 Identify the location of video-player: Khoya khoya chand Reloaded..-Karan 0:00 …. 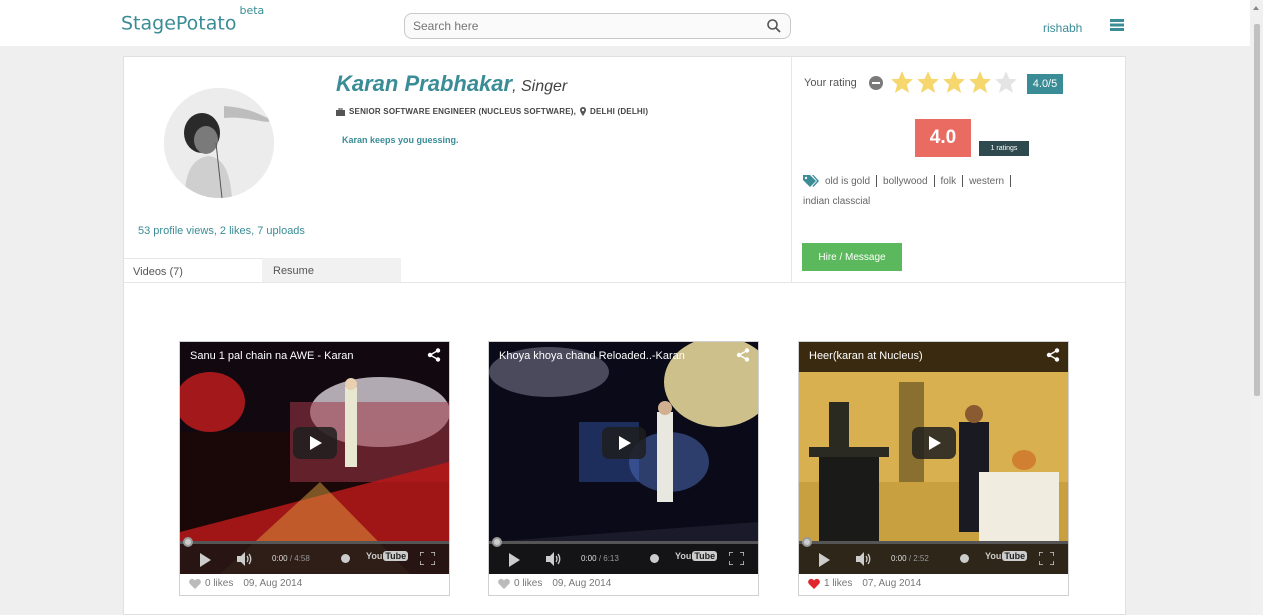
(623, 458).